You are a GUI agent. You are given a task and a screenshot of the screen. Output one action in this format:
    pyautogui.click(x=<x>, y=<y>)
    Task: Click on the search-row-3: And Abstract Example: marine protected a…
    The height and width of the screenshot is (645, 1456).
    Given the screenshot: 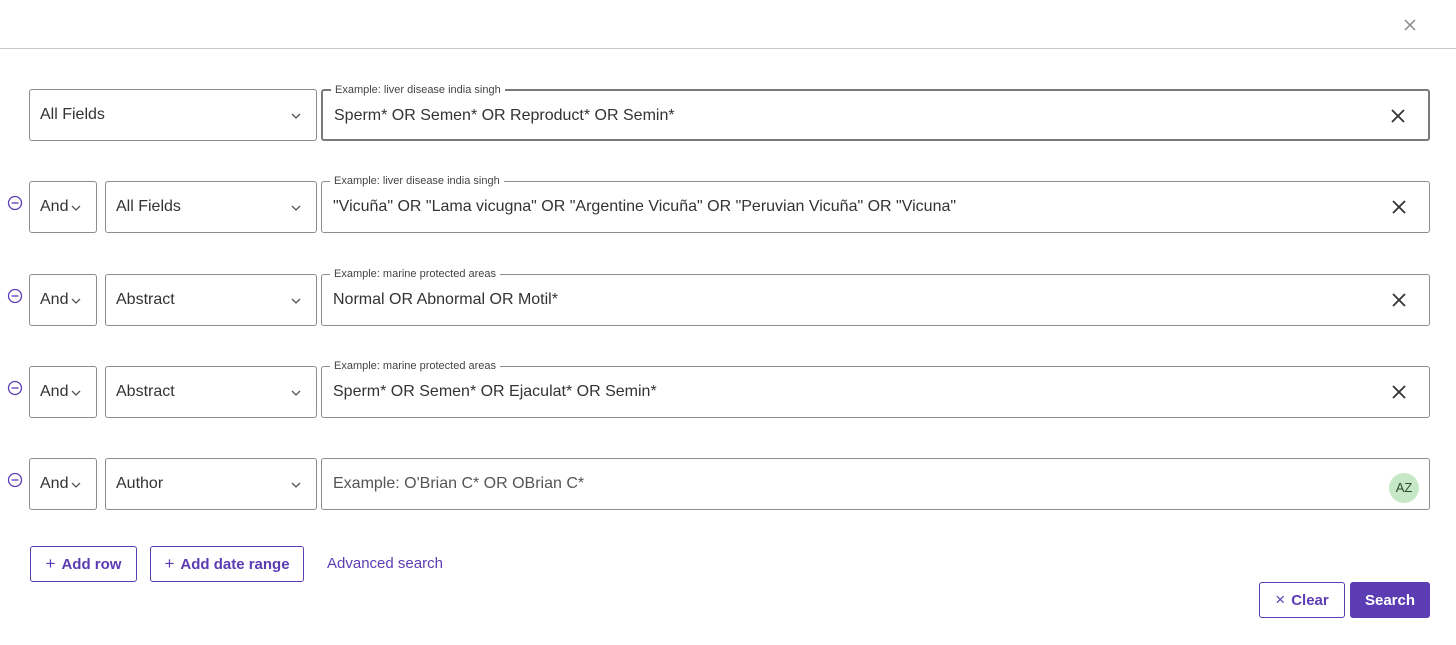 What is the action you would take?
    pyautogui.click(x=728, y=296)
    